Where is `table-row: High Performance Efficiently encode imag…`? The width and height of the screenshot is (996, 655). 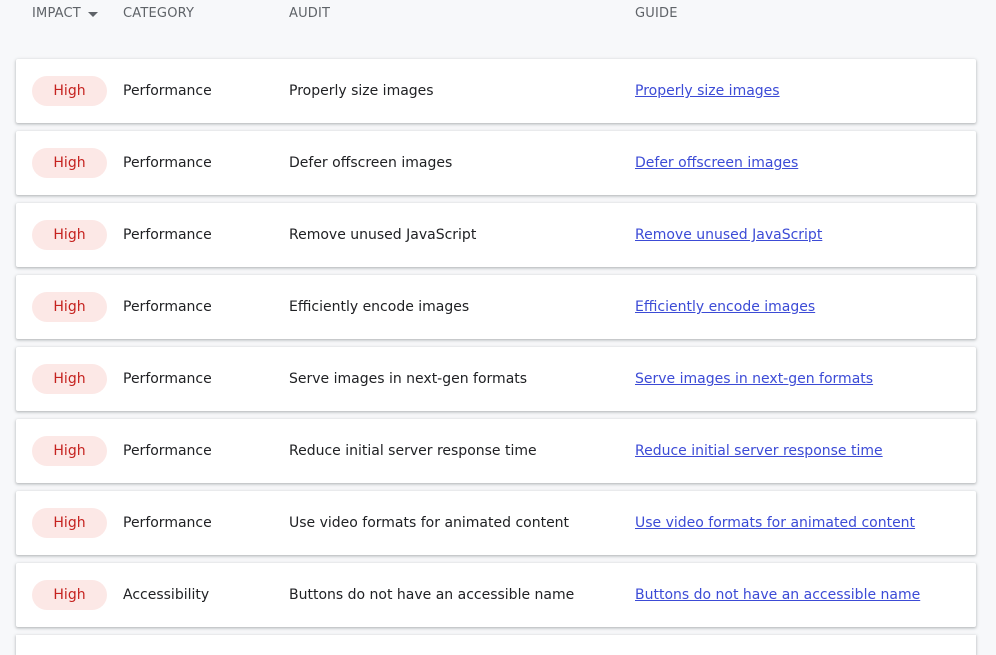 table-row: High Performance Efficiently encode imag… is located at coordinates (496, 307).